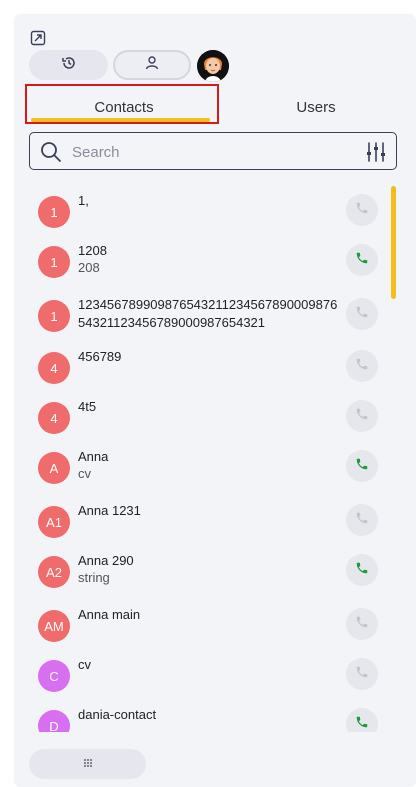 The height and width of the screenshot is (787, 418). I want to click on contact-avatar: A2, so click(54, 572).